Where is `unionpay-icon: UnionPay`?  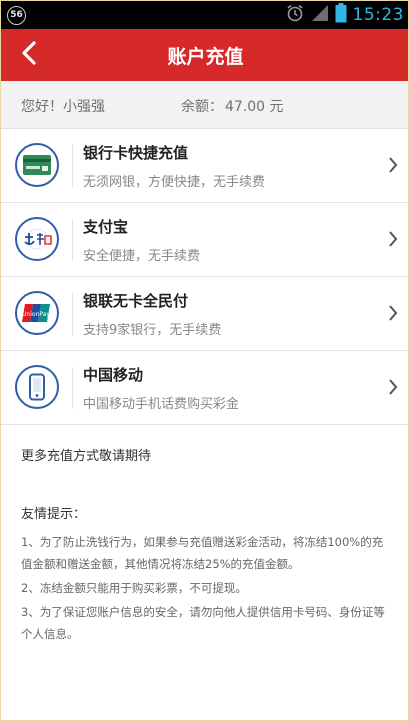 unionpay-icon: UnionPay is located at coordinates (37, 313).